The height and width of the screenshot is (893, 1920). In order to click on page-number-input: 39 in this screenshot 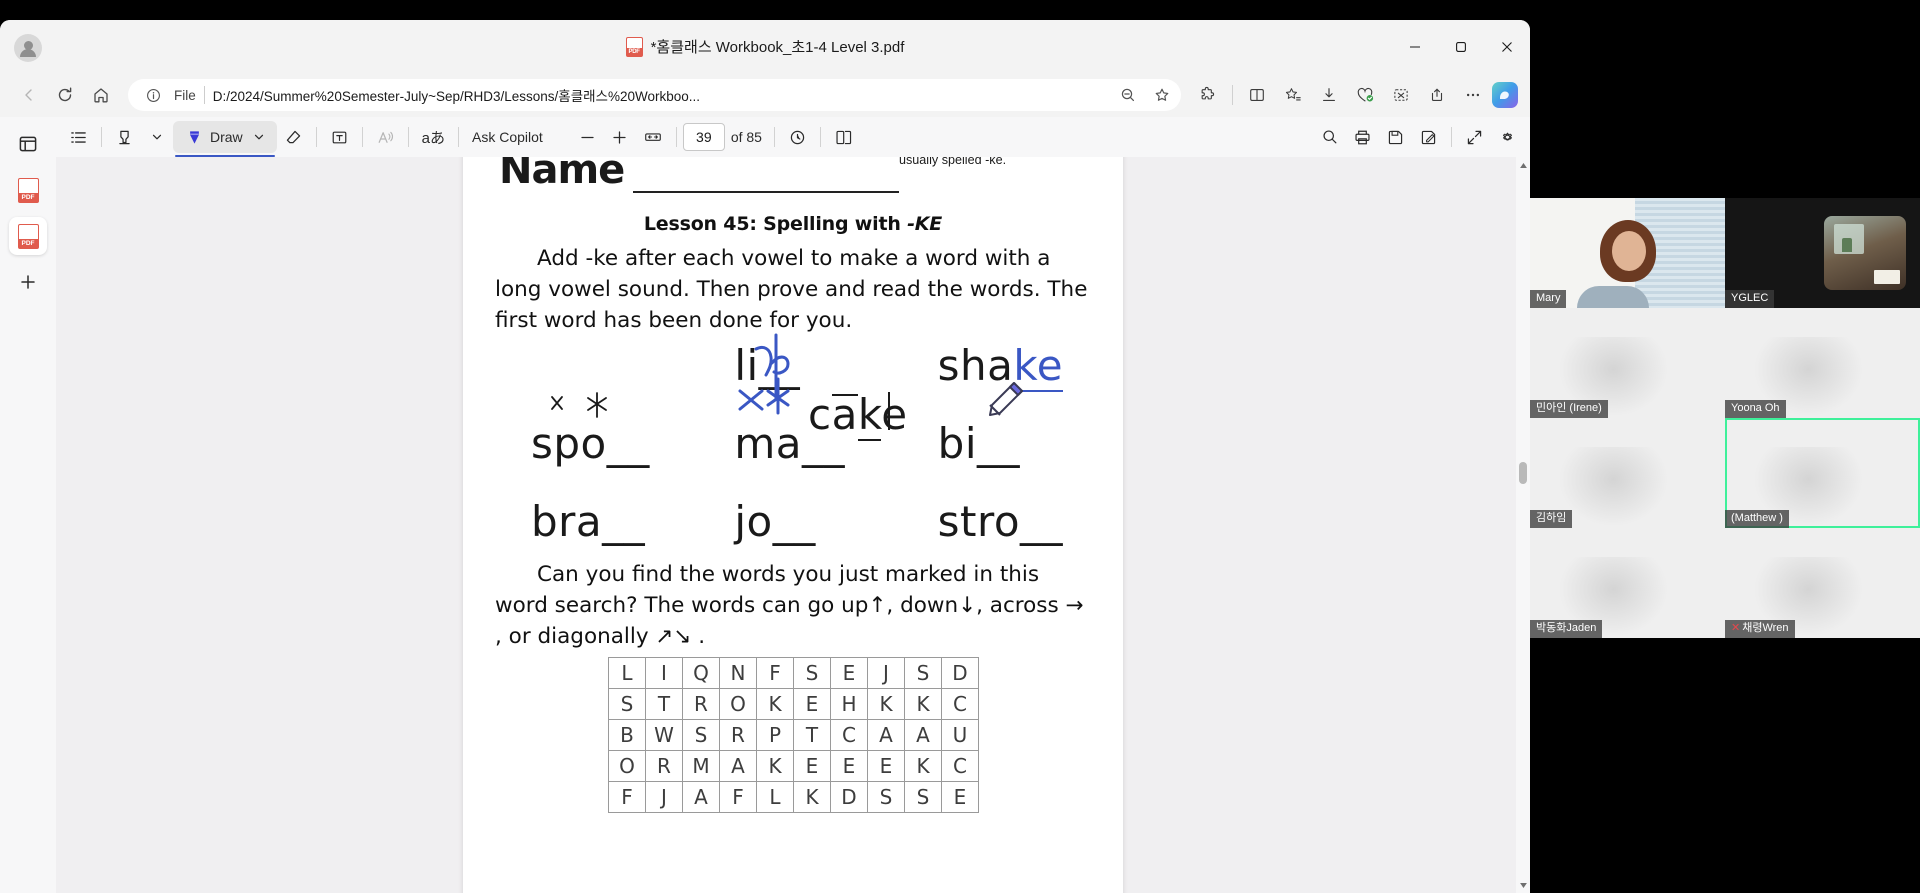, I will do `click(703, 137)`.